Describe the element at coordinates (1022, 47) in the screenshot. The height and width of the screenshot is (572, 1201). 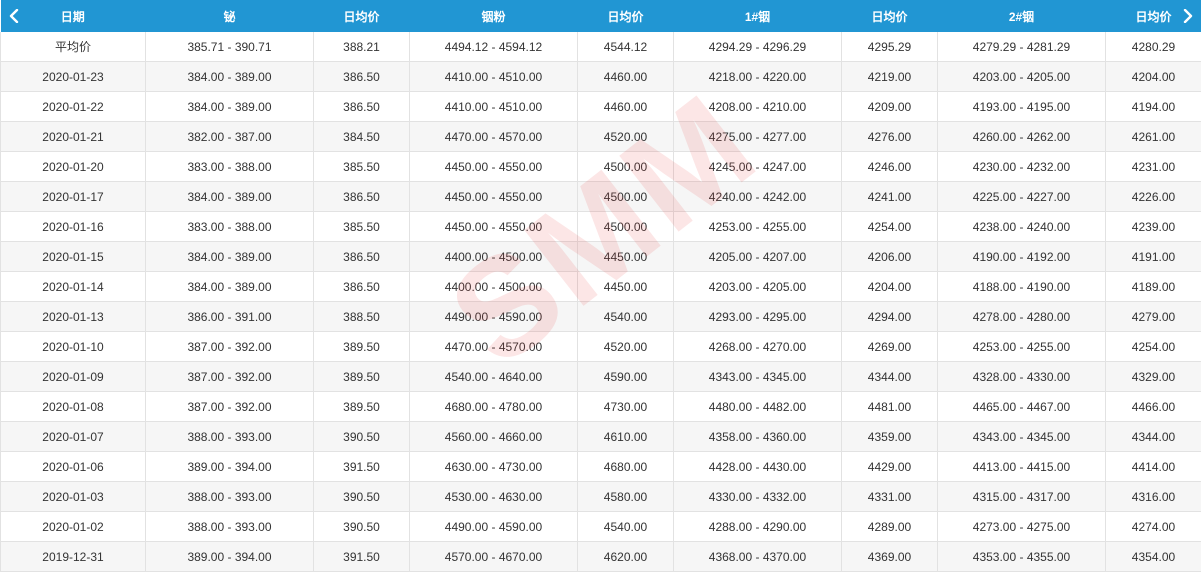
I see `indium-2-range-cell: 4279.29 - 4281.29` at that location.